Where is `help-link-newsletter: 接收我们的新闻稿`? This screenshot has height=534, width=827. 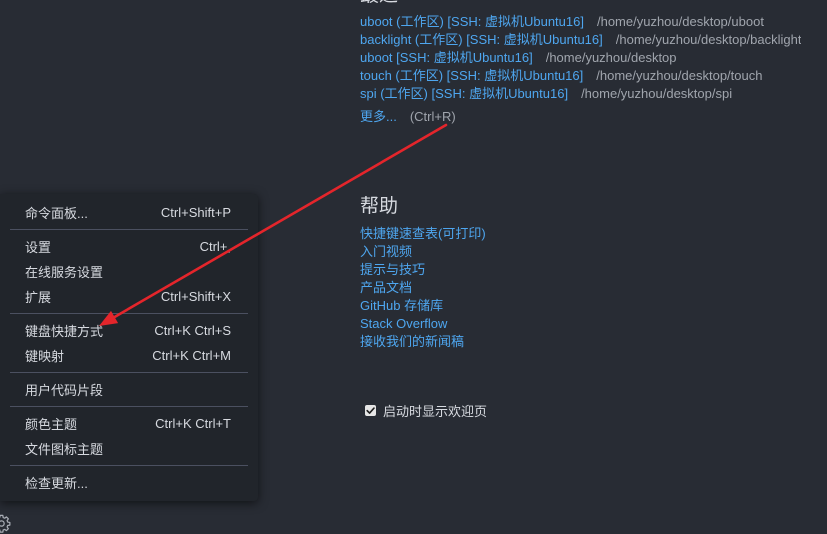 help-link-newsletter: 接收我们的新闻稿 is located at coordinates (423, 342).